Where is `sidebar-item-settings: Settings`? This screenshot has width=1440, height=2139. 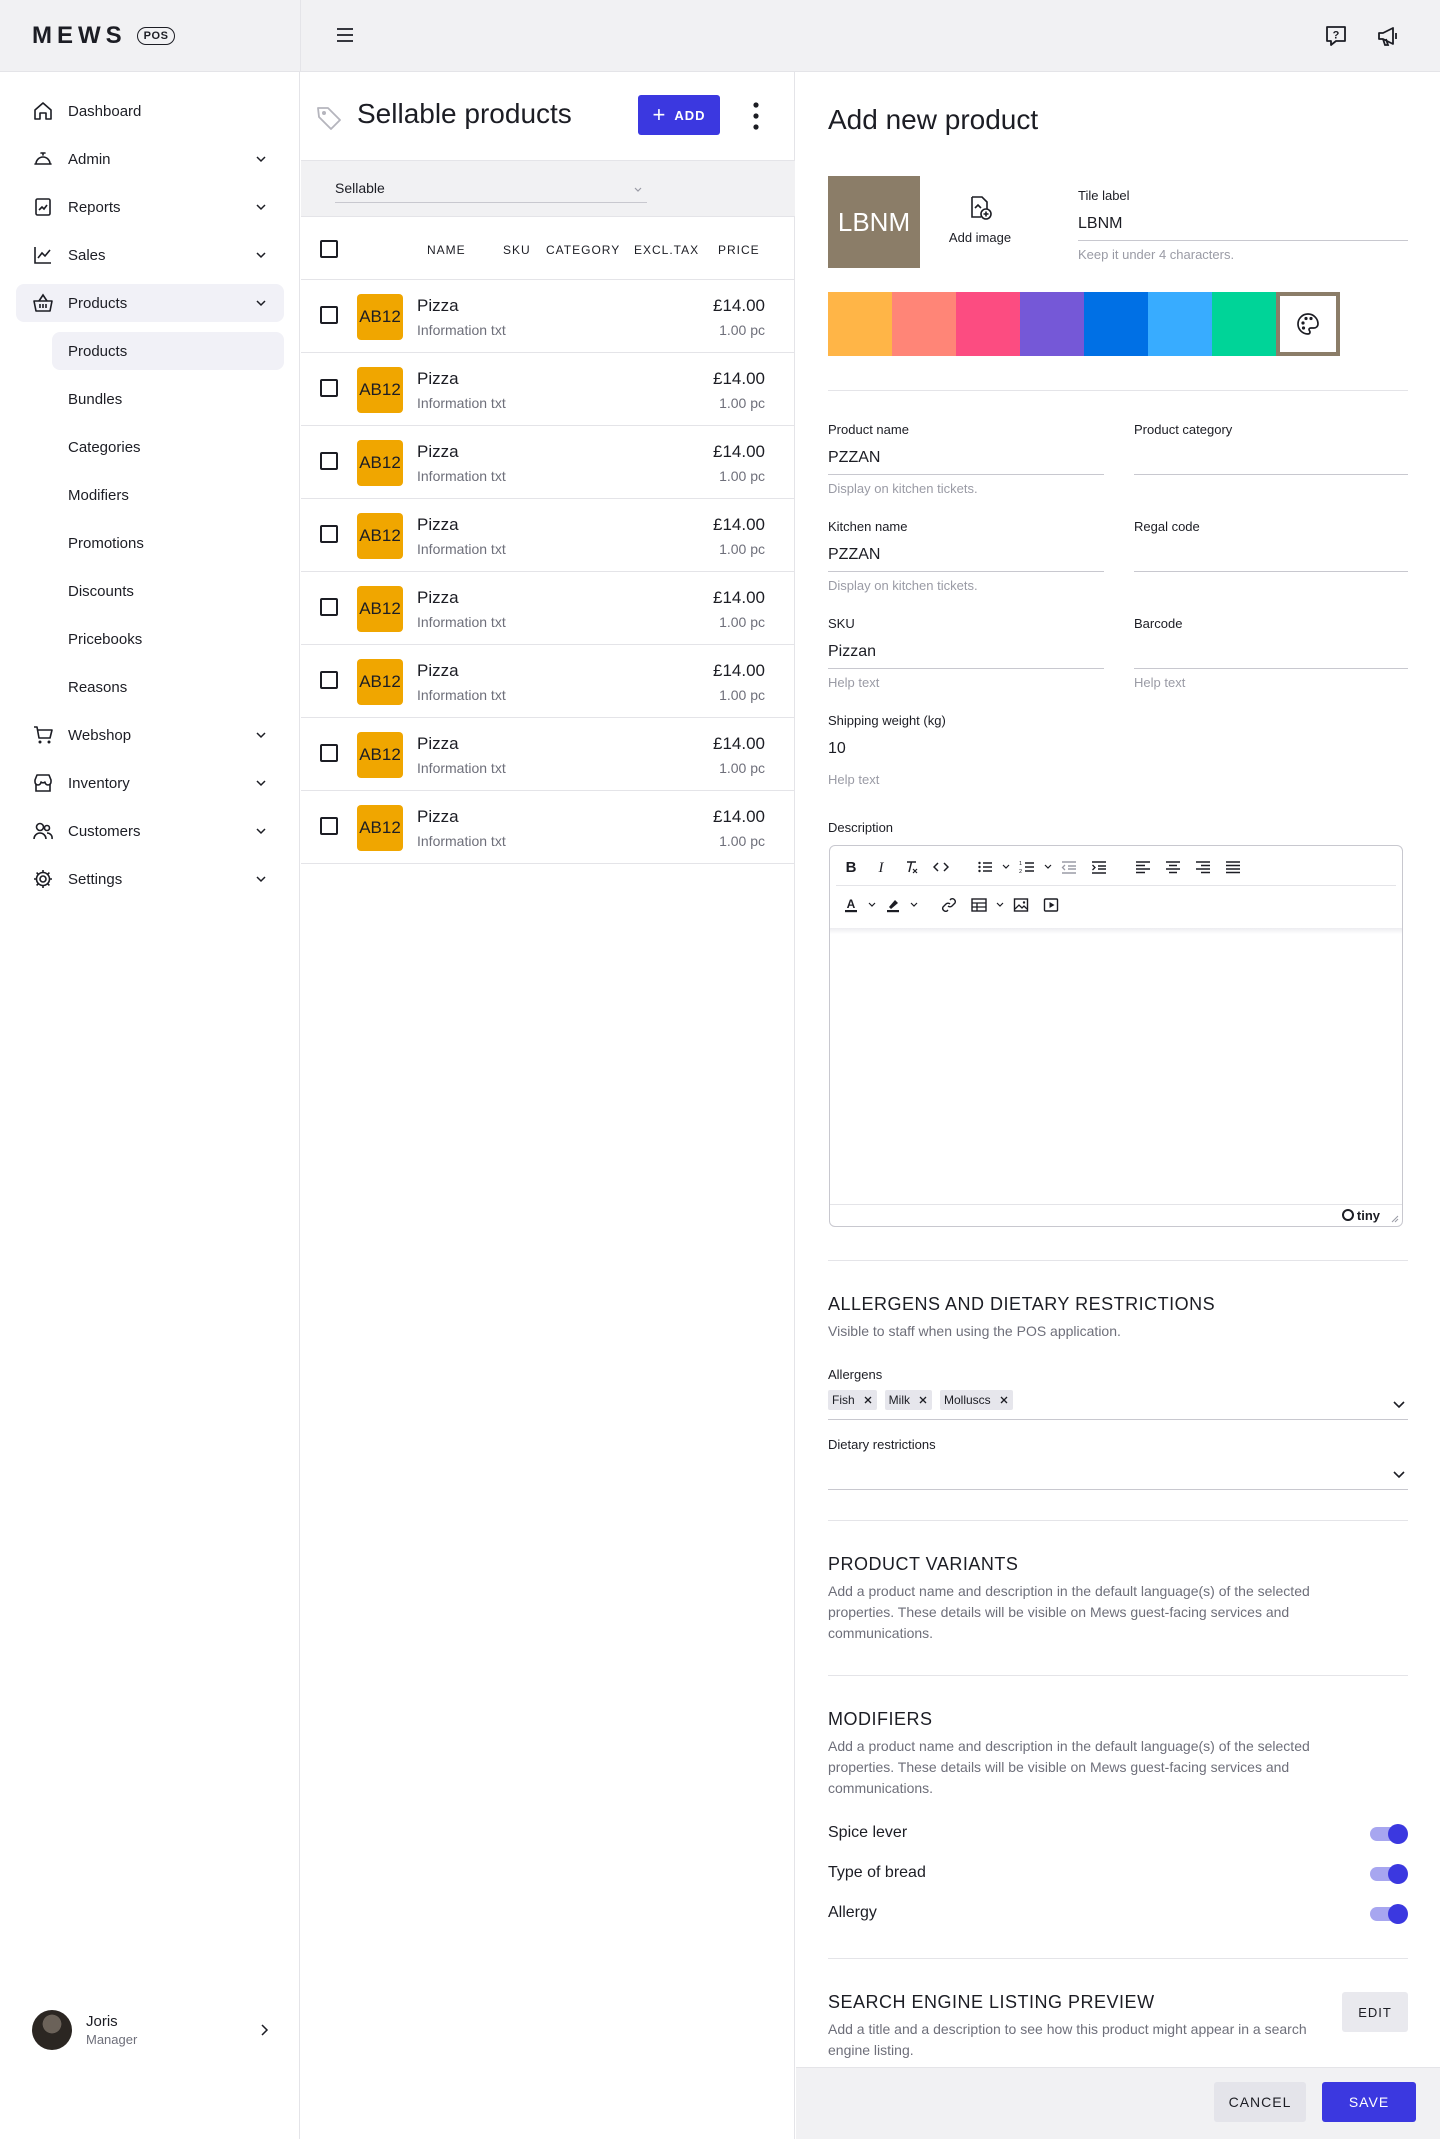
sidebar-item-settings: Settings is located at coordinates (150, 879).